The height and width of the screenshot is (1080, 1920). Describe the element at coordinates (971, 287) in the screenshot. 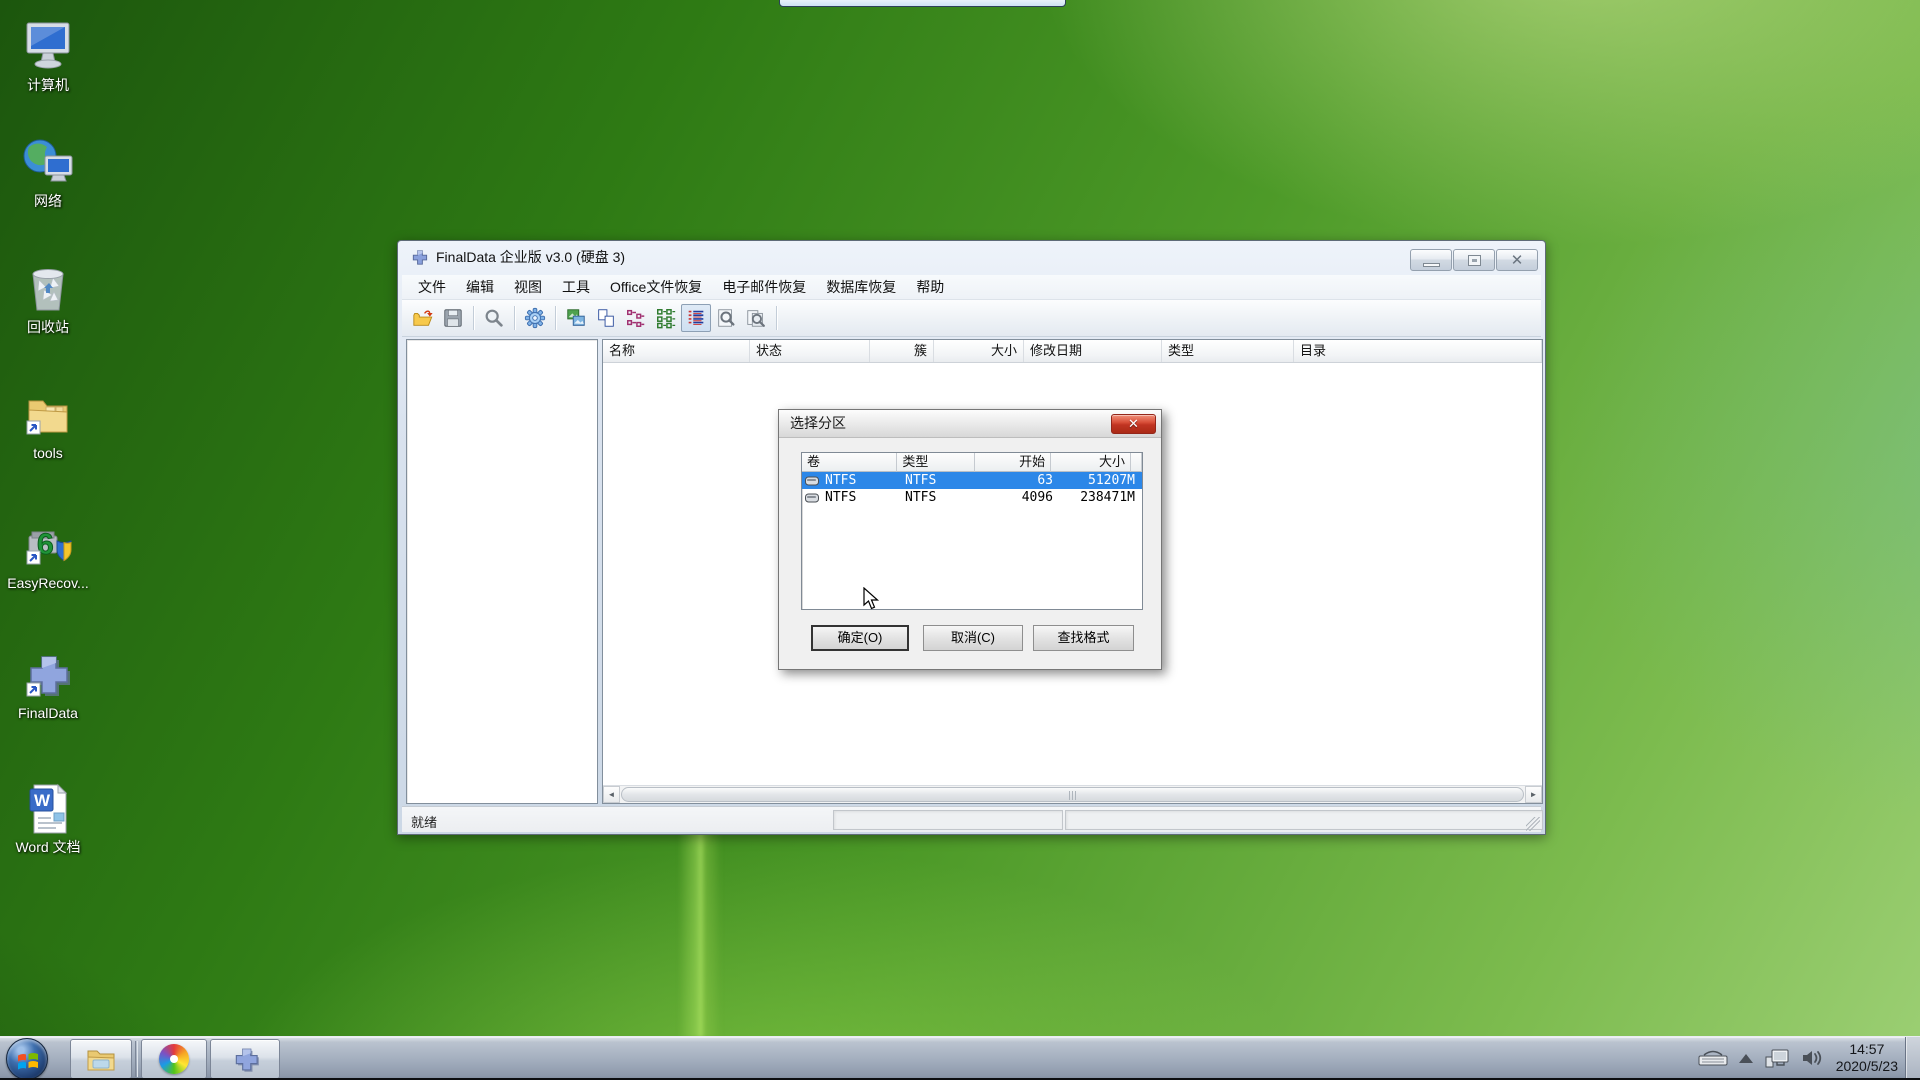

I see `menu-bar: 文件 编辑 视图 工具 Office文件恢复 电子邮件恢复 数据库恢复 帮助` at that location.